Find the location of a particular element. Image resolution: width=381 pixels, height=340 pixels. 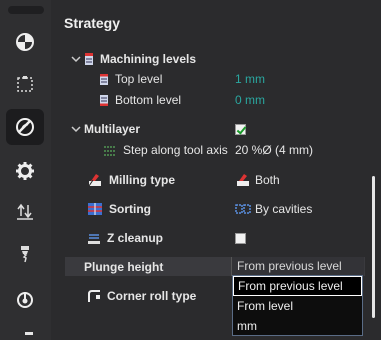

rail-more-indicator is located at coordinates (29, 333).